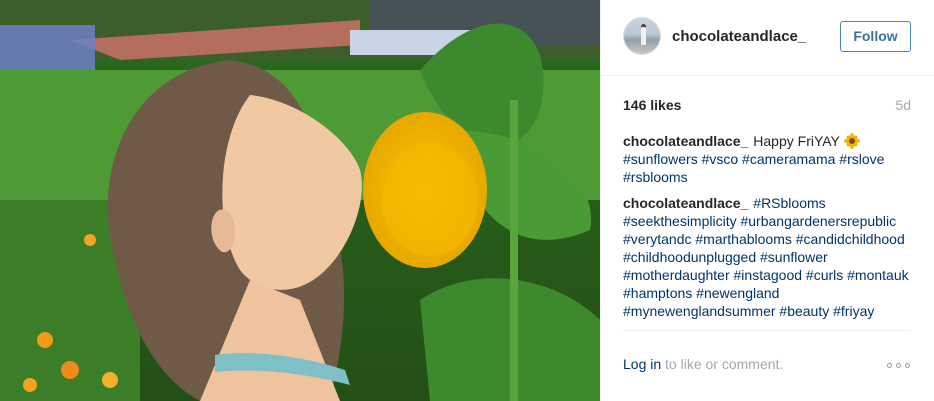  Describe the element at coordinates (851, 141) in the screenshot. I see `sunflower-icon` at that location.